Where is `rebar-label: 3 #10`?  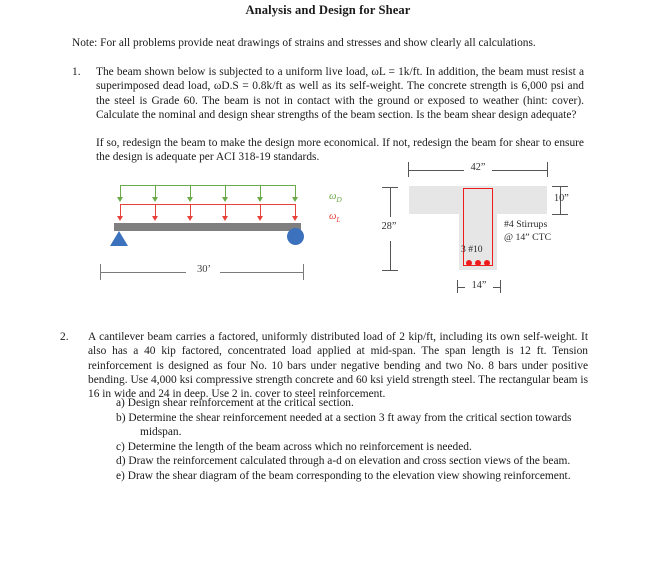 rebar-label: 3 #10 is located at coordinates (472, 249).